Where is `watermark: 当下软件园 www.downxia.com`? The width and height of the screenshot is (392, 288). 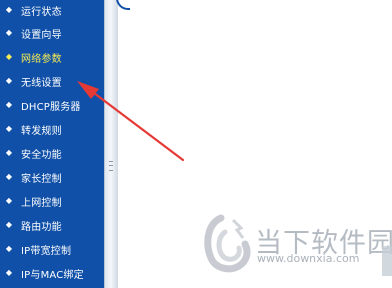 watermark: 当下软件园 www.downxia.com is located at coordinates (297, 244).